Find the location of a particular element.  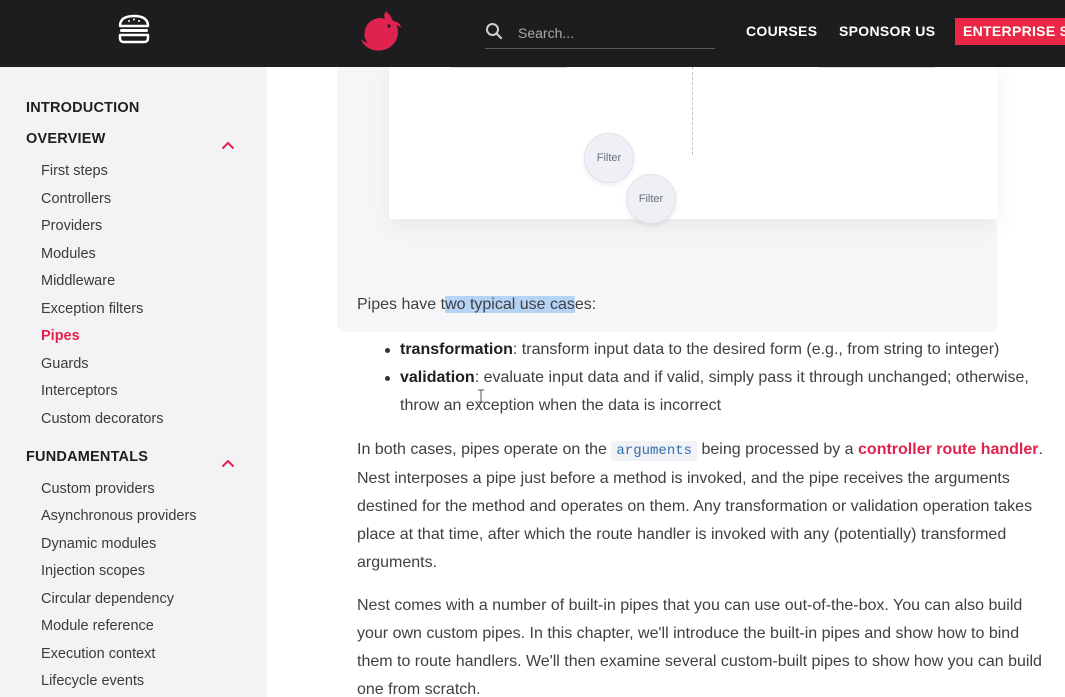

sidebar-item-controllers: Controllers is located at coordinates (76, 199).